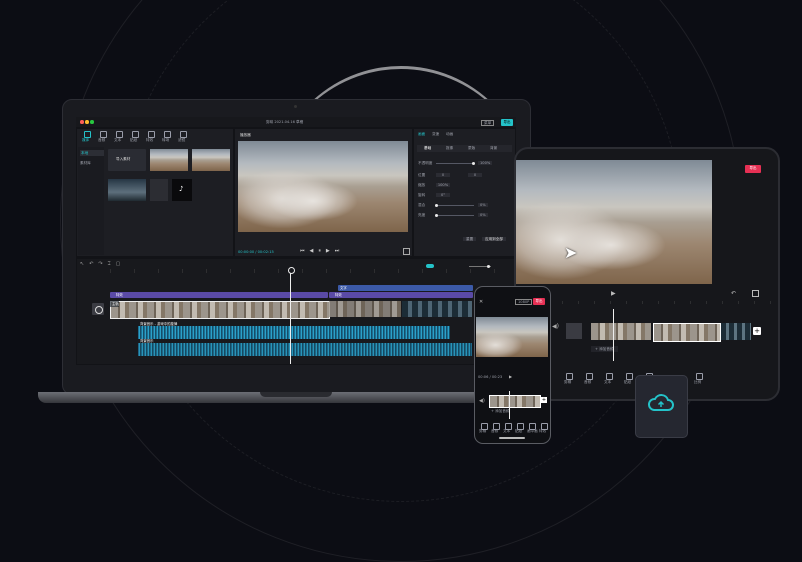 Image resolution: width=802 pixels, height=562 pixels. Describe the element at coordinates (524, 302) in the screenshot. I see `phone-resolution: 1080P` at that location.